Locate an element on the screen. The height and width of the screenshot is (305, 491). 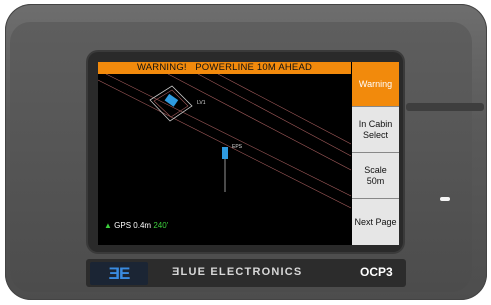
brand-logo: ƎE is located at coordinates (119, 273).